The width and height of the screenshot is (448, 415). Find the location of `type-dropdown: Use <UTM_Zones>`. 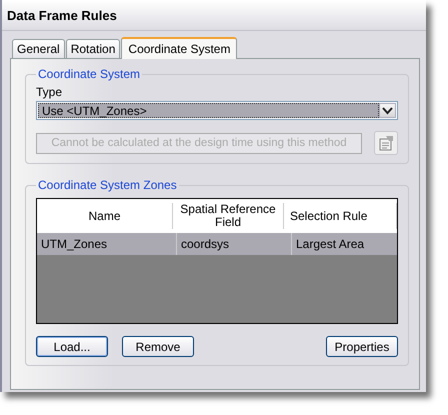

type-dropdown: Use <UTM_Zones> is located at coordinates (217, 110).